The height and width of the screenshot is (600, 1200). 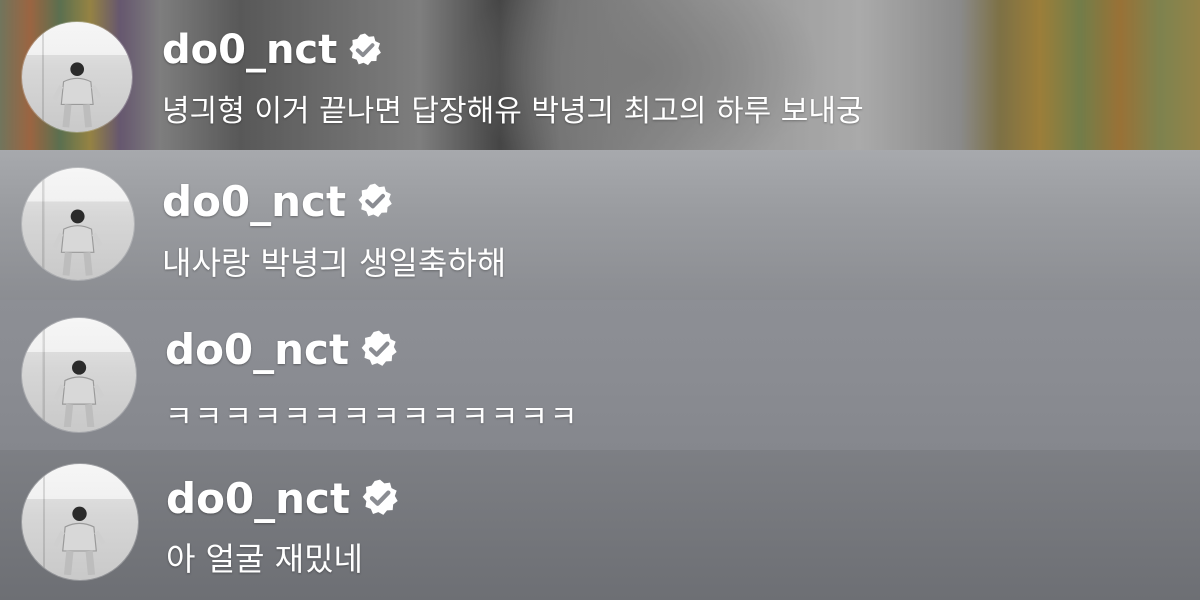 I want to click on comment-body: do0_nct 내사랑 박녕긔 생일축하해, so click(x=334, y=230).